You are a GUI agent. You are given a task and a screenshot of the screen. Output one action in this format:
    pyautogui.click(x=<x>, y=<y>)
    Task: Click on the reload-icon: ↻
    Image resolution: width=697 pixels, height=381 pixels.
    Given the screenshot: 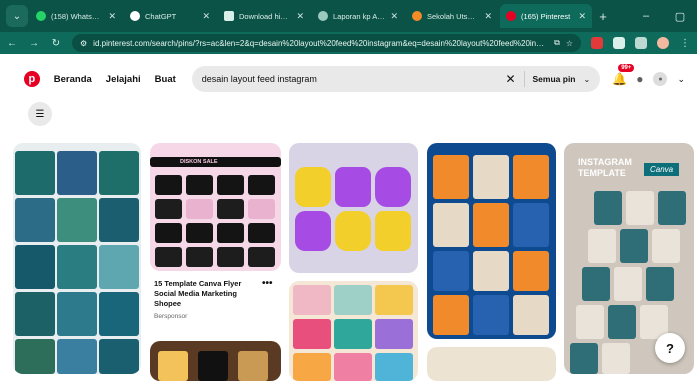 What is the action you would take?
    pyautogui.click(x=56, y=43)
    